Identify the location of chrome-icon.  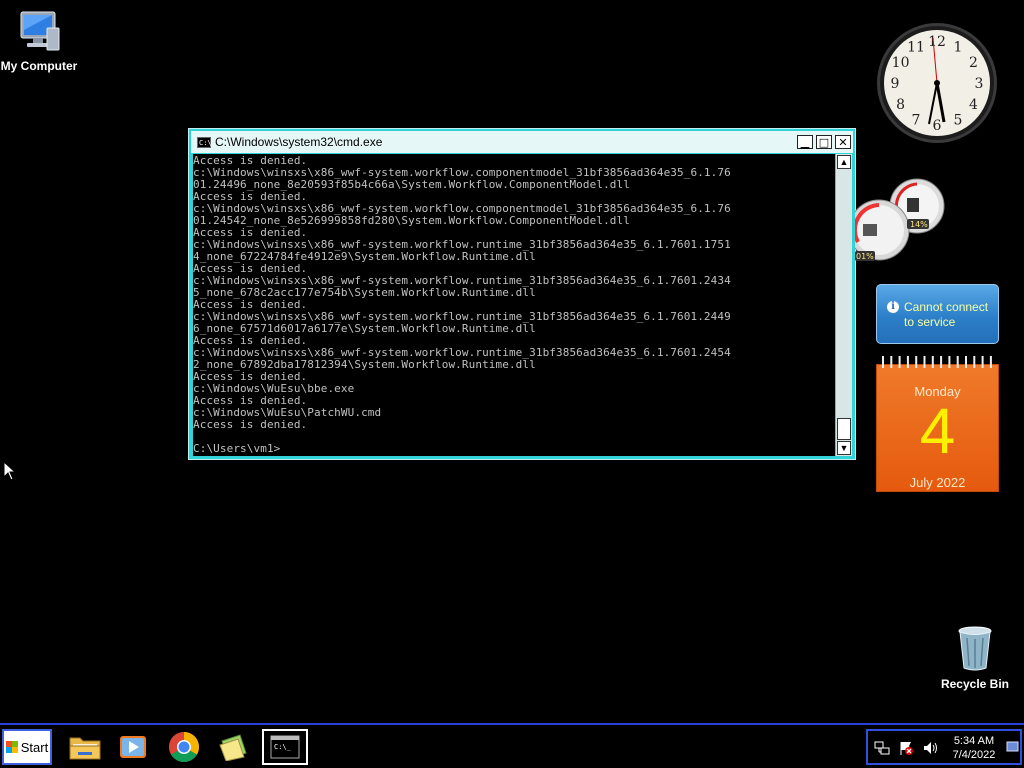
(184, 747).